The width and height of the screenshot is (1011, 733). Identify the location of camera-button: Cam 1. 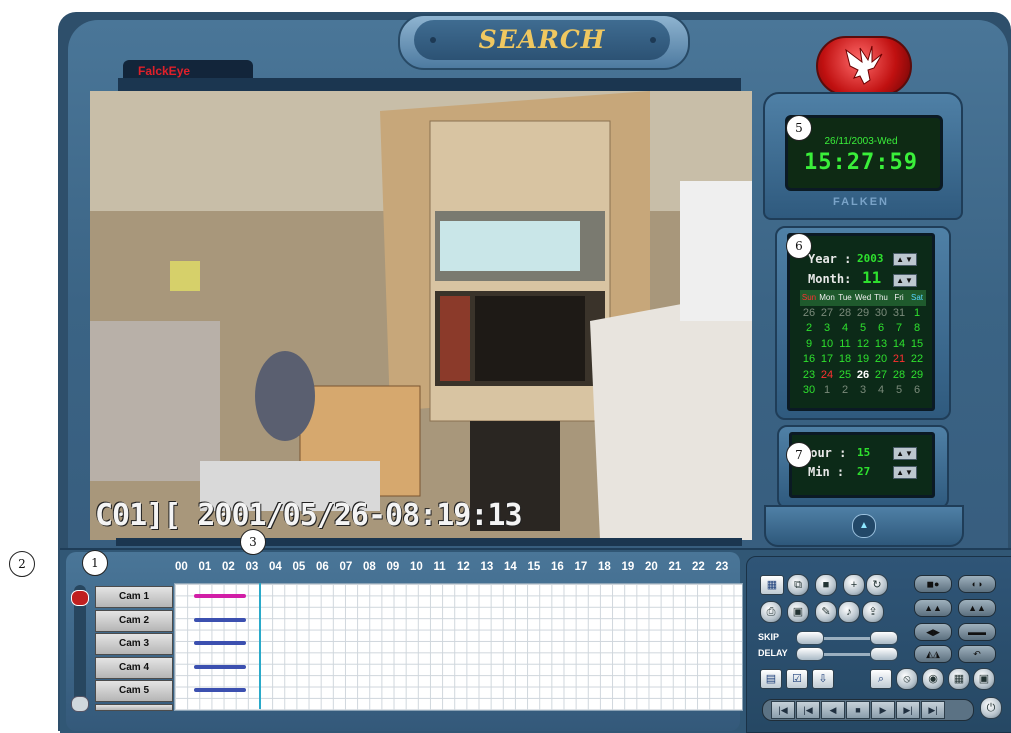
(134, 597).